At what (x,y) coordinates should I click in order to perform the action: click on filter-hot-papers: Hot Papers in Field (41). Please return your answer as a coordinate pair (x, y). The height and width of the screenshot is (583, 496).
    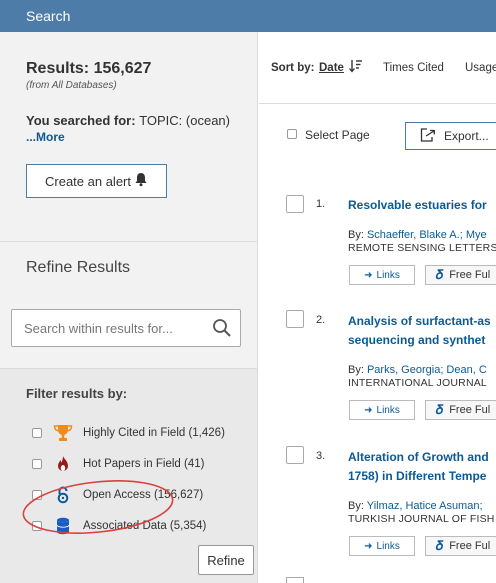
    Looking at the image, I should click on (118, 464).